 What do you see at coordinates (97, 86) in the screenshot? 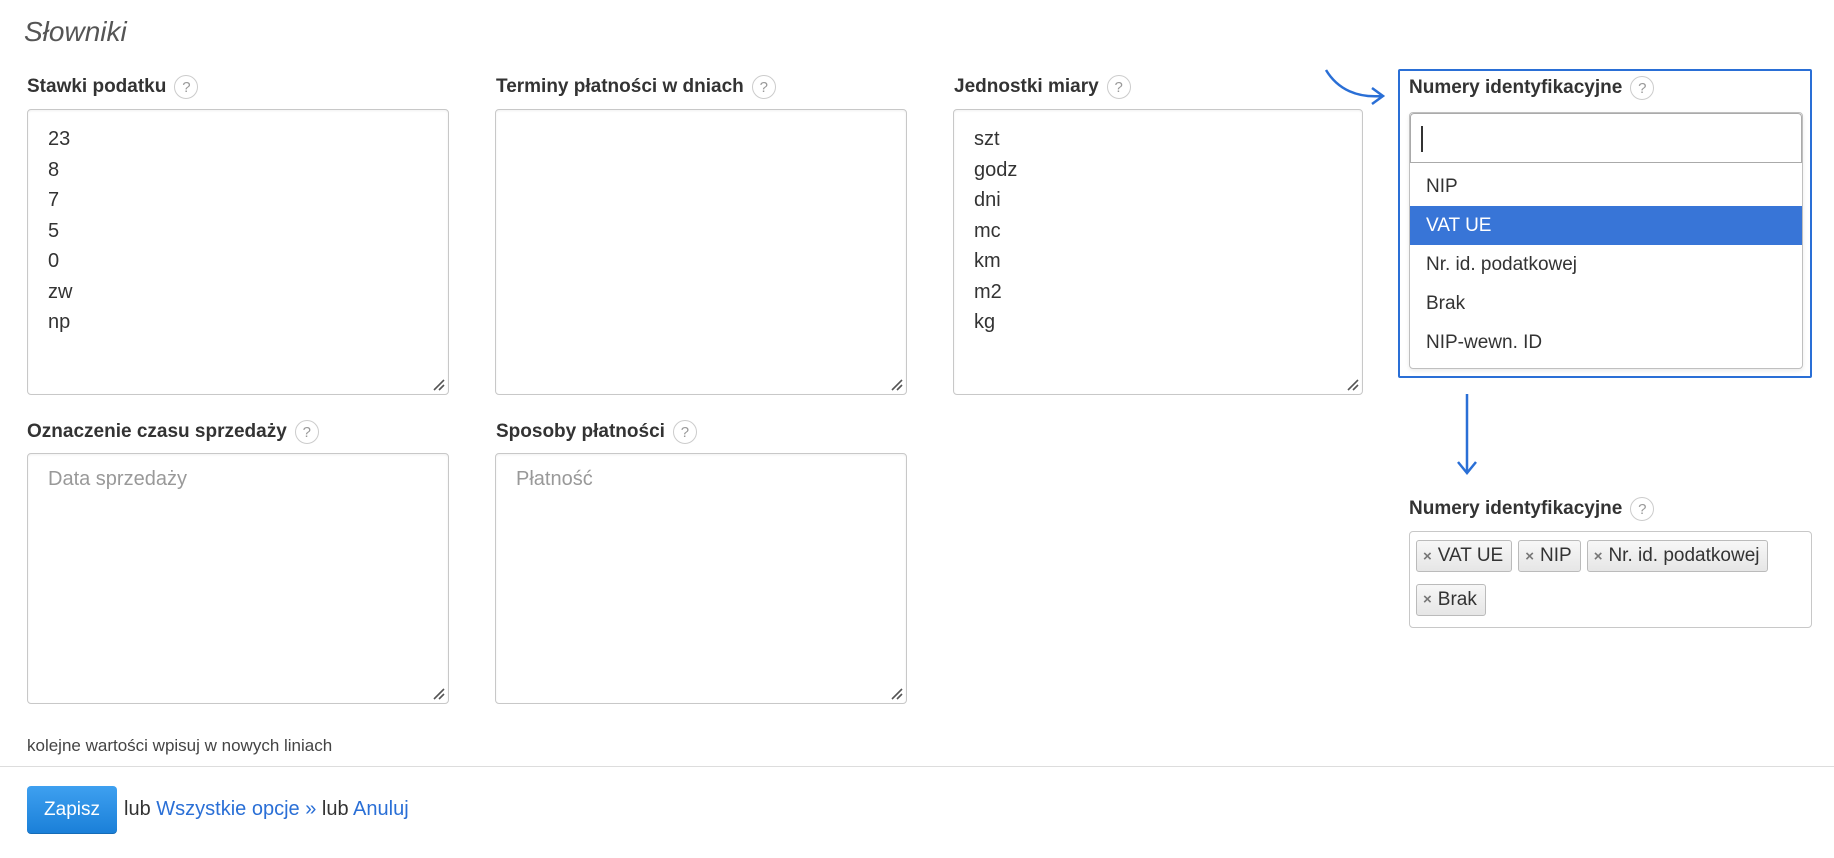
I see `tax-rates-label-text: Stawki podatku` at bounding box center [97, 86].